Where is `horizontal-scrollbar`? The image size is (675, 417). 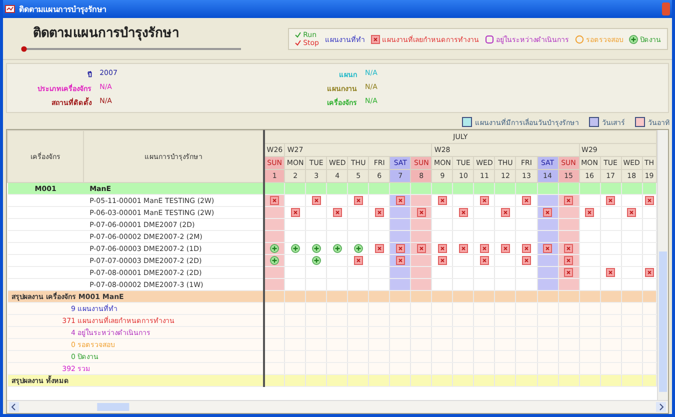 horizontal-scrollbar is located at coordinates (337, 406).